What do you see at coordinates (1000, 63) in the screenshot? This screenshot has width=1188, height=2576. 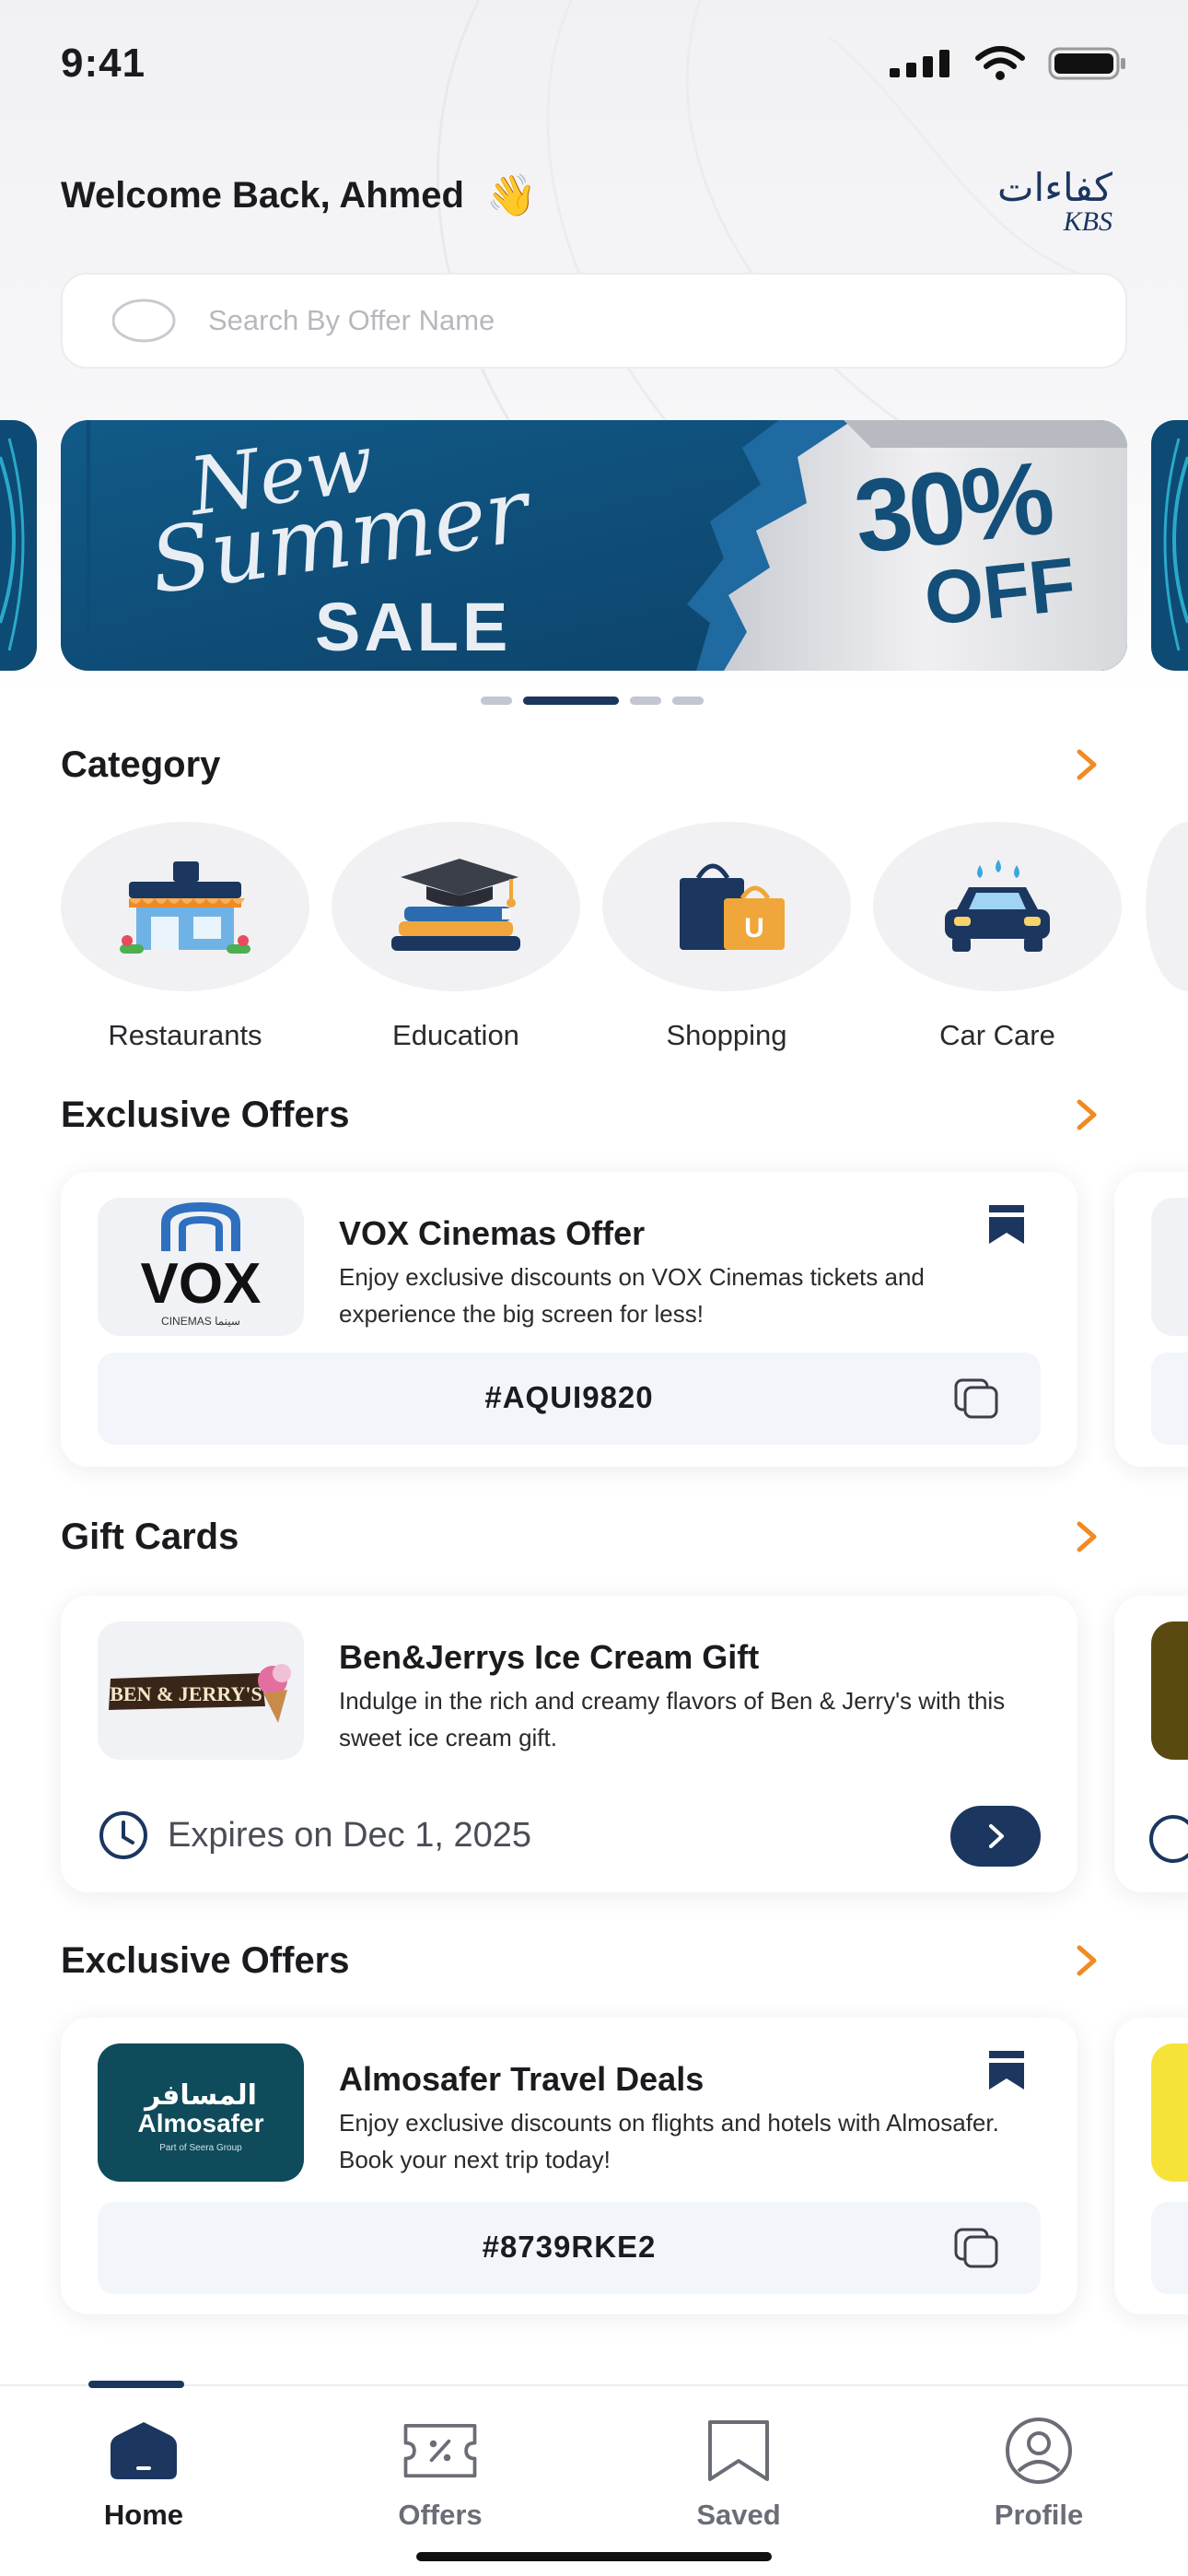 I see `wifi-icon` at bounding box center [1000, 63].